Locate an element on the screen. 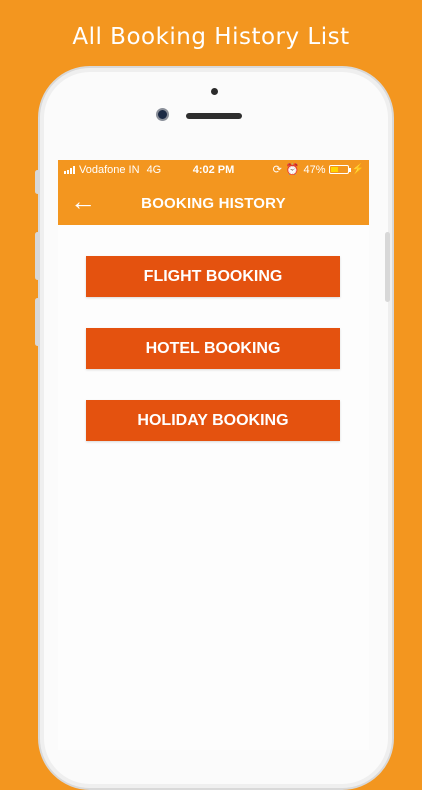 The width and height of the screenshot is (422, 790). flight-booking-button: FLIGHT BOOKING is located at coordinates (213, 276).